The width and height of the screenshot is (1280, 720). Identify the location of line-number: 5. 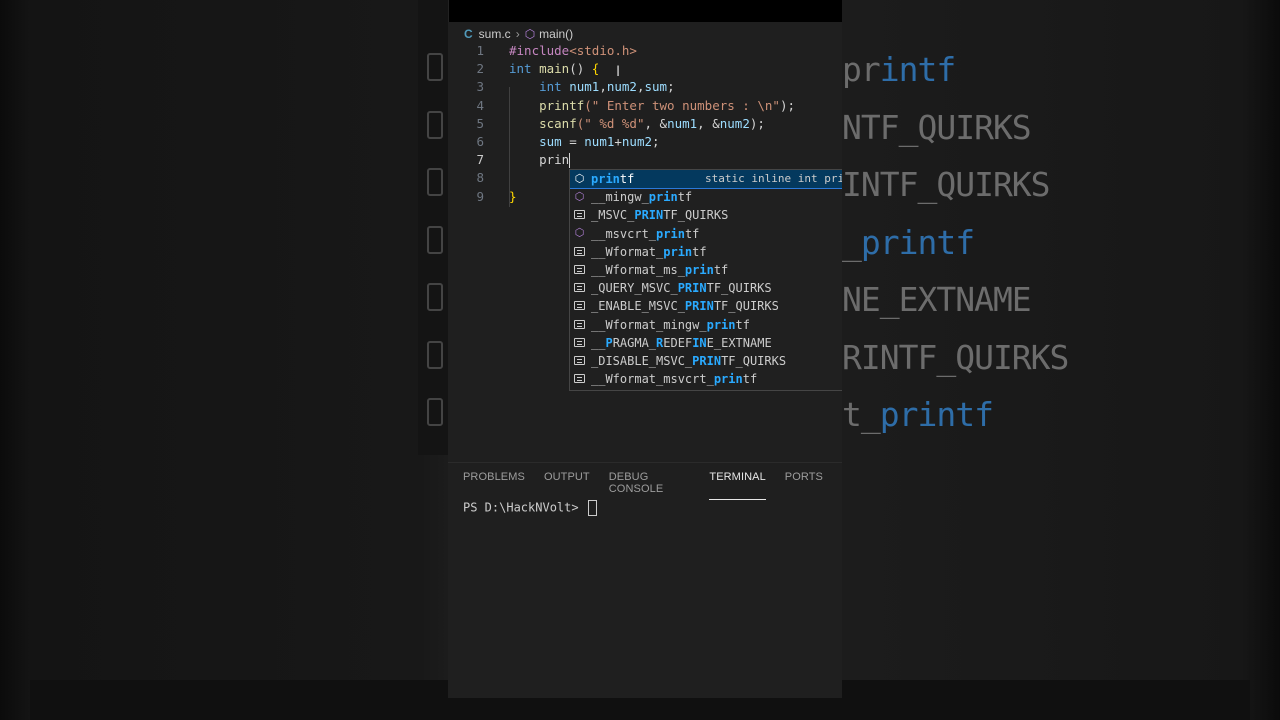
(480, 123).